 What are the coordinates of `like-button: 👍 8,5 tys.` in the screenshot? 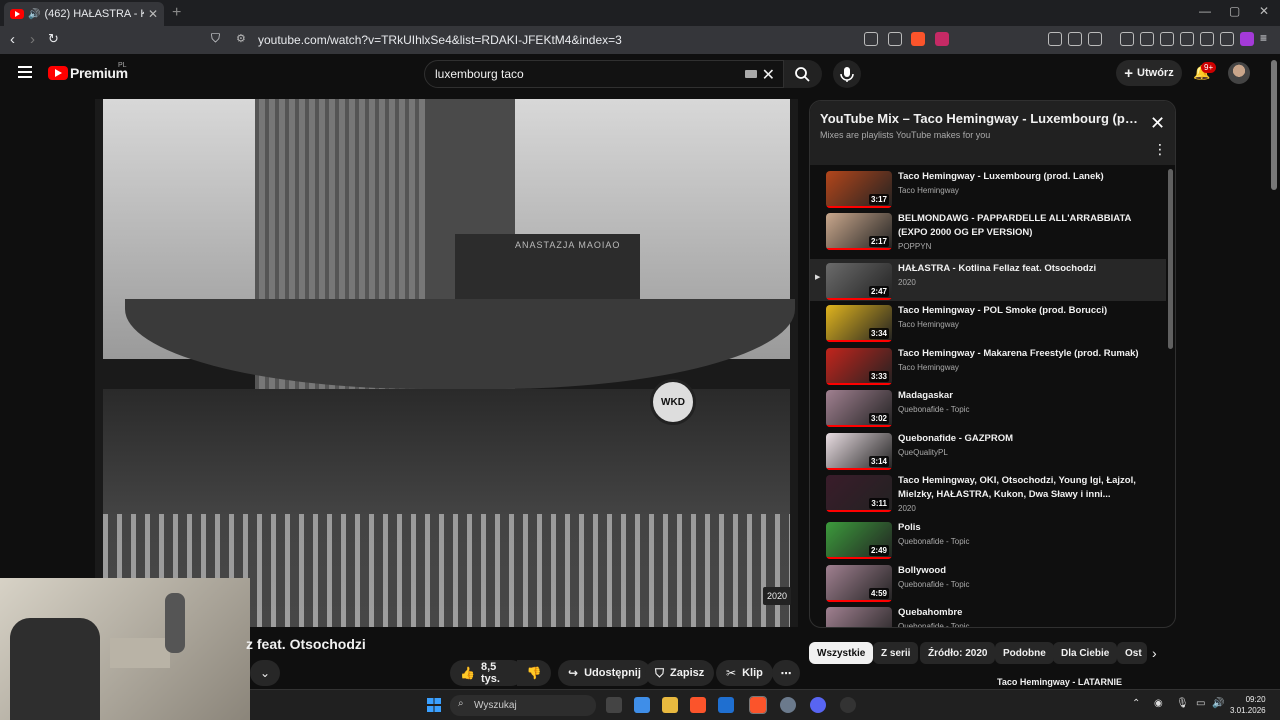 It's located at (487, 673).